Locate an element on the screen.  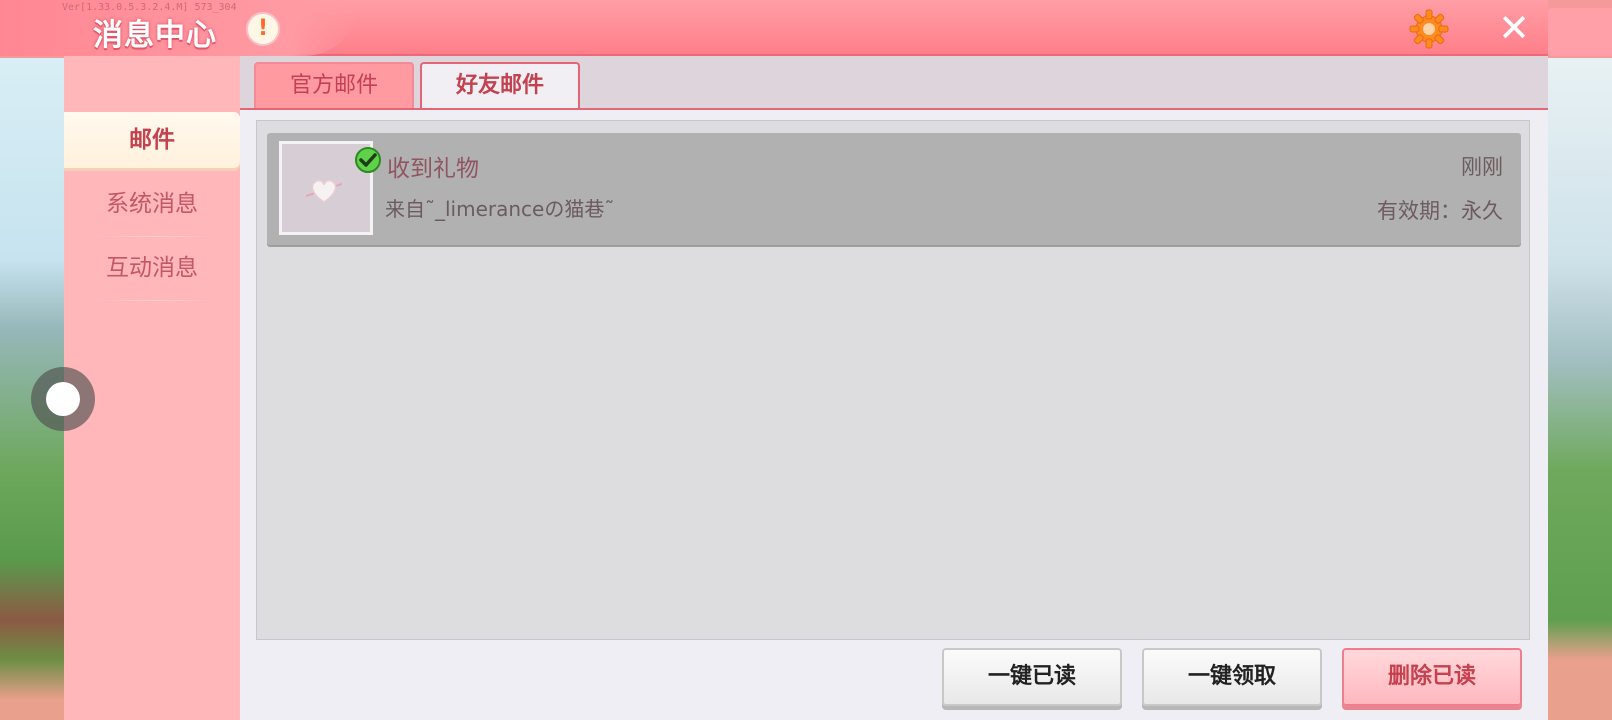
tab-official-mail: 官方邮件 is located at coordinates (334, 86).